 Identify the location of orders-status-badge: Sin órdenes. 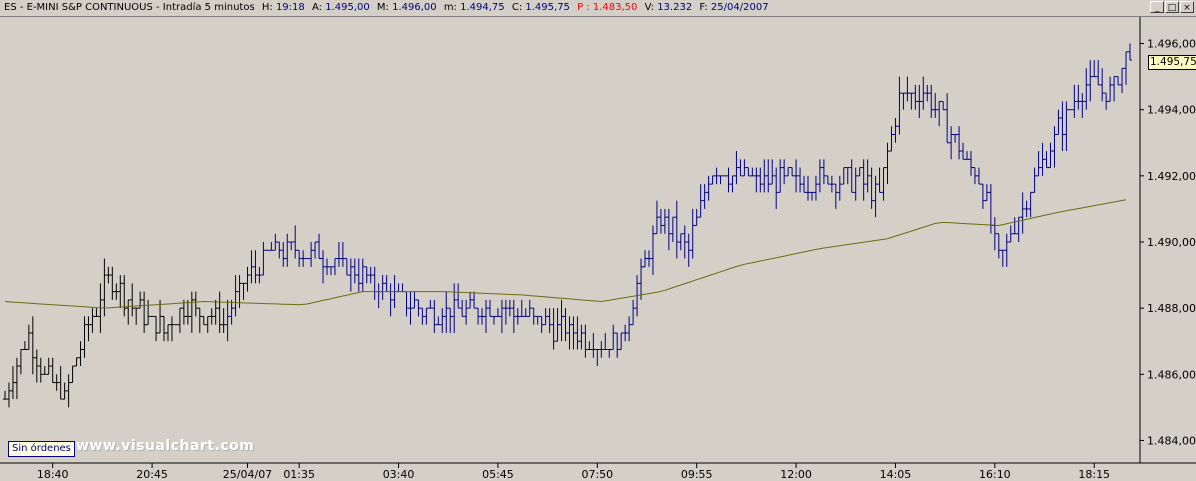
(41, 449).